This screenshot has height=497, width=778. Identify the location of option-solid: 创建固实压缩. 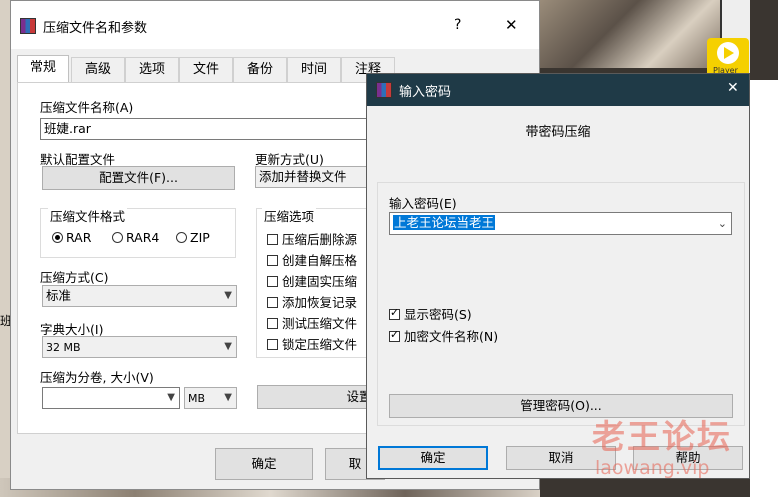
(312, 280).